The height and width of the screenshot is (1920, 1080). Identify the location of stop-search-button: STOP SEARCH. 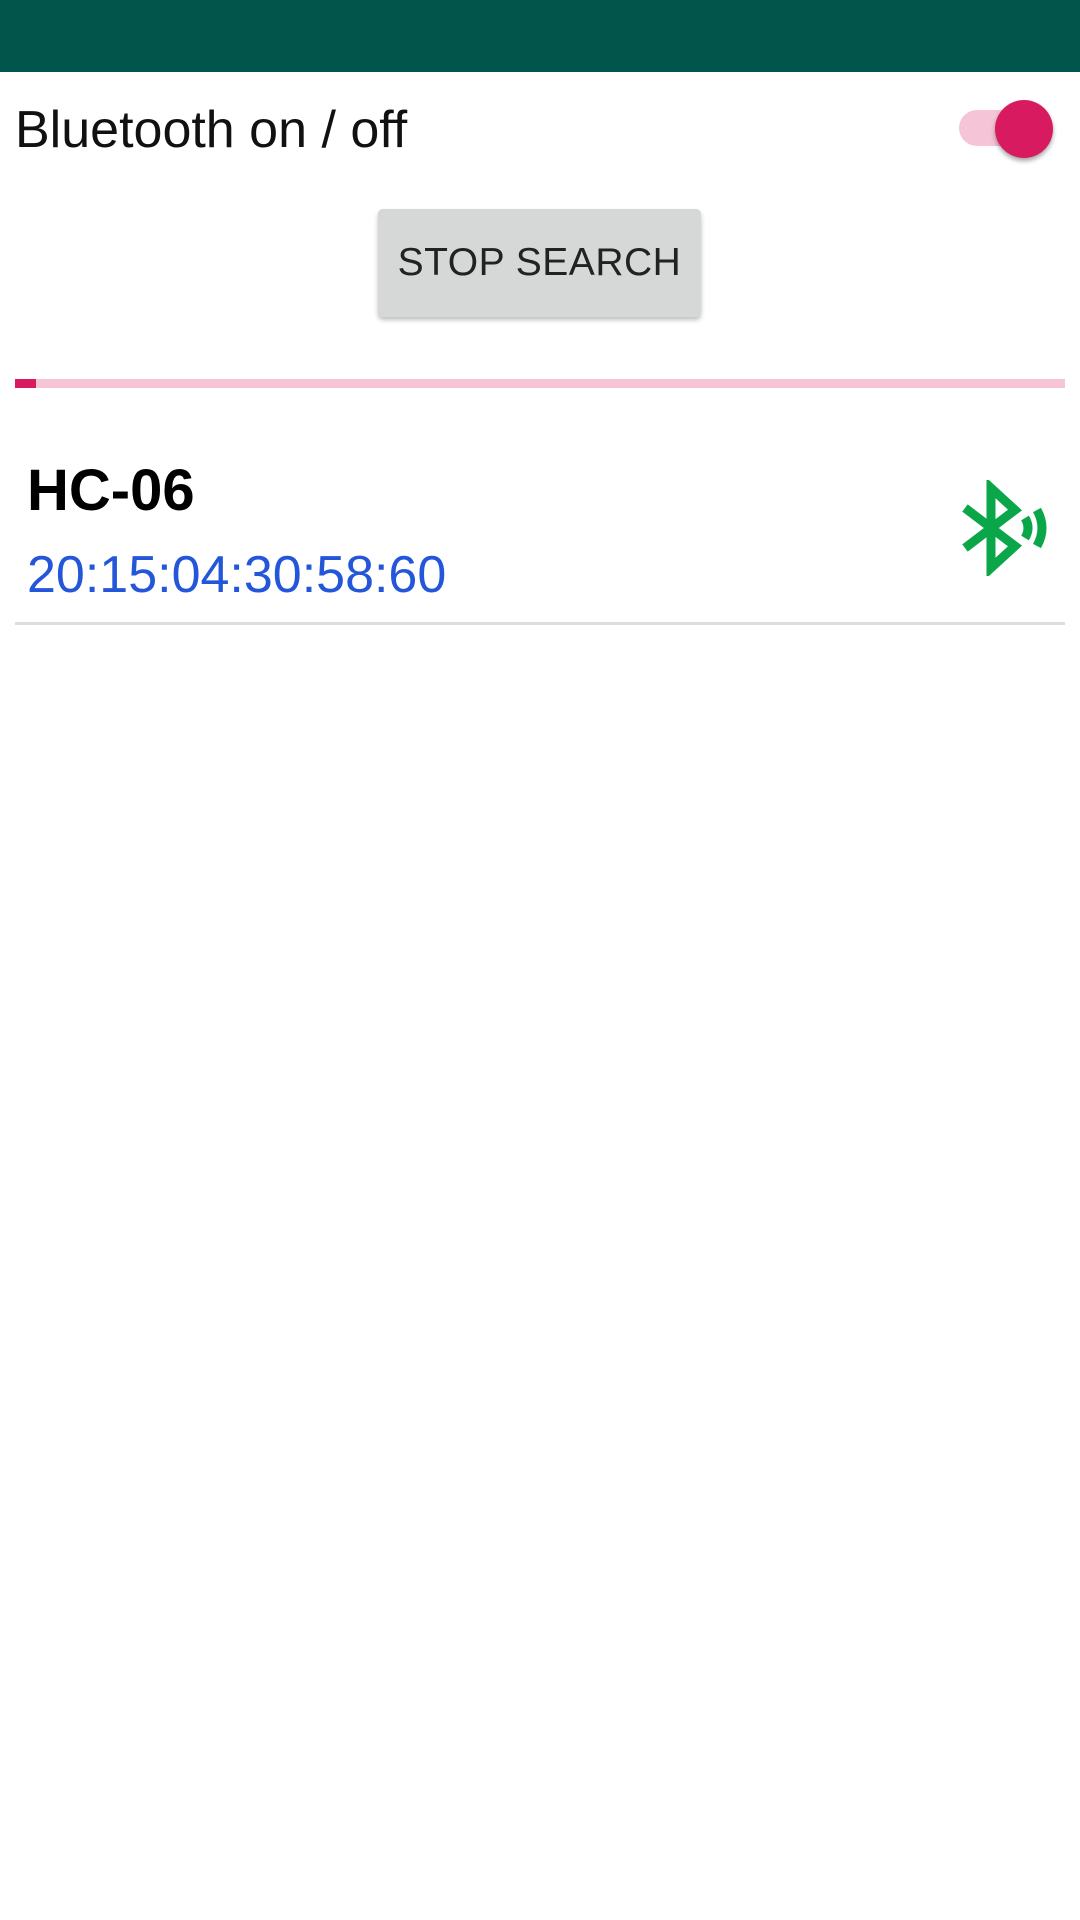
(539, 263).